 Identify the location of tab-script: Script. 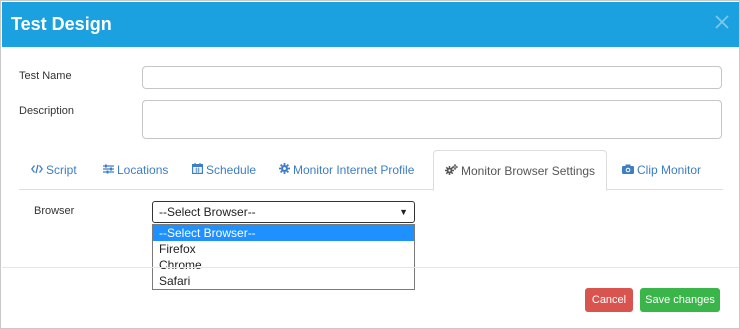
(53, 170).